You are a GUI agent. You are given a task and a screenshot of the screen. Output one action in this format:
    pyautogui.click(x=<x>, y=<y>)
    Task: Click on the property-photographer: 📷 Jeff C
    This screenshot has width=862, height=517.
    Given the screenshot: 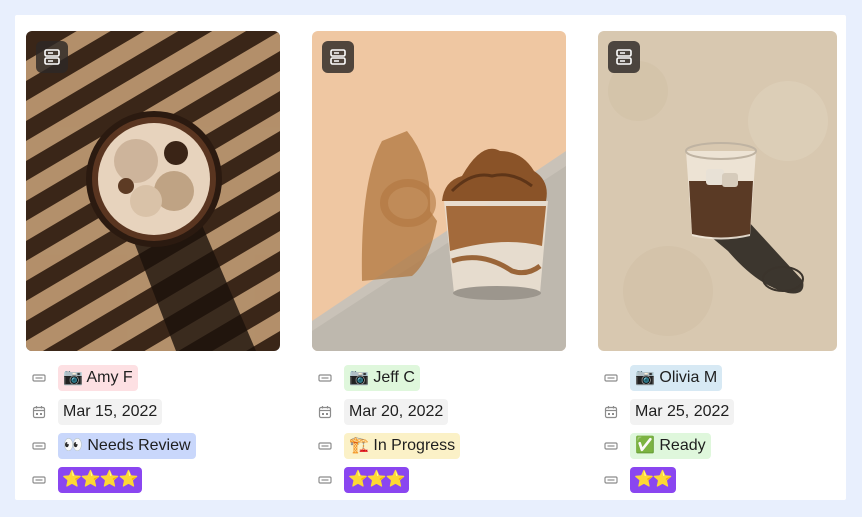 What is the action you would take?
    pyautogui.click(x=439, y=378)
    